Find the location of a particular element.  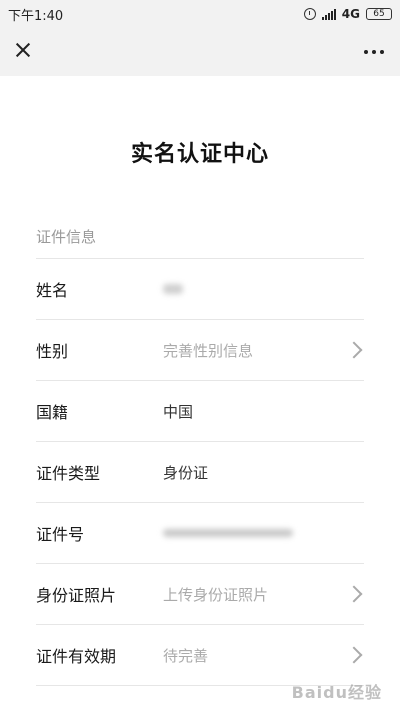

row-id-validity: 证件有效期 待完善 is located at coordinates (200, 655).